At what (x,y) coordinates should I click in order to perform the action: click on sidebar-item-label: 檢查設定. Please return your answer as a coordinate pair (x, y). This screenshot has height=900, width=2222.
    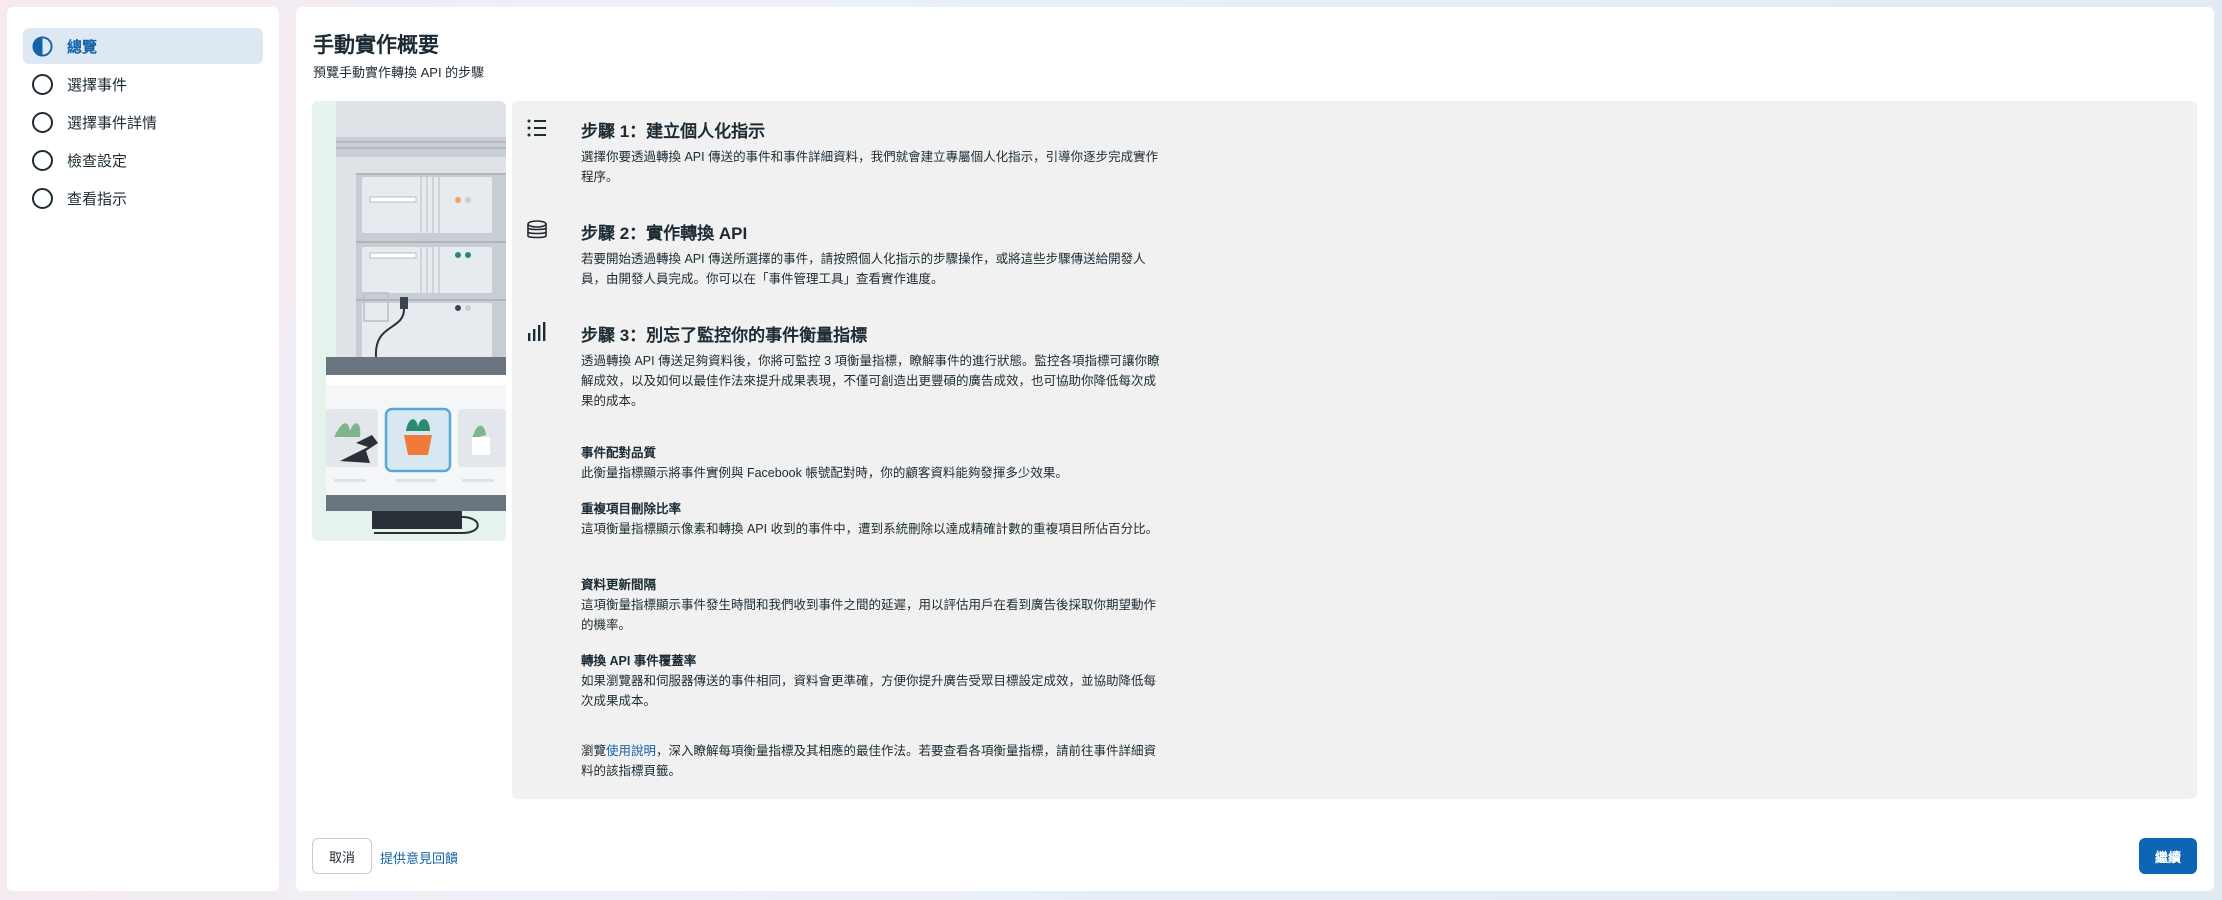
    Looking at the image, I should click on (97, 161).